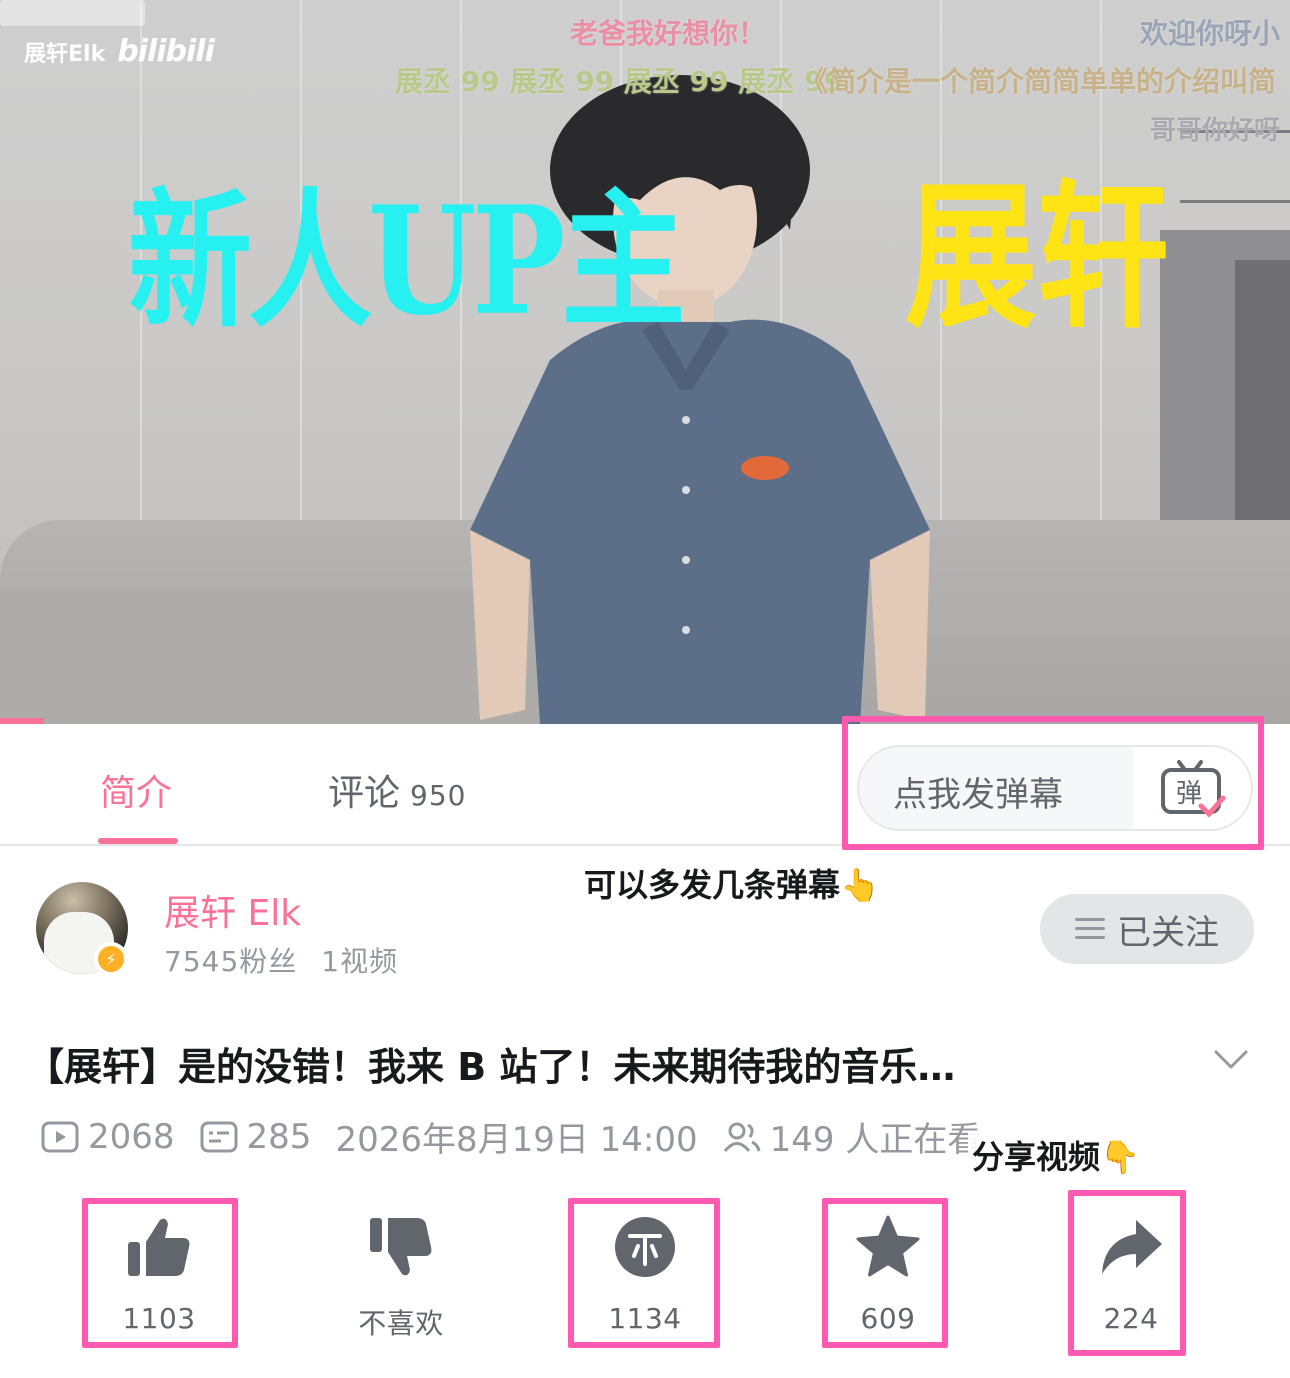  Describe the element at coordinates (732, 885) in the screenshot. I see `annotation-danmaku-hint: 可以多发几条弹幕👆` at that location.